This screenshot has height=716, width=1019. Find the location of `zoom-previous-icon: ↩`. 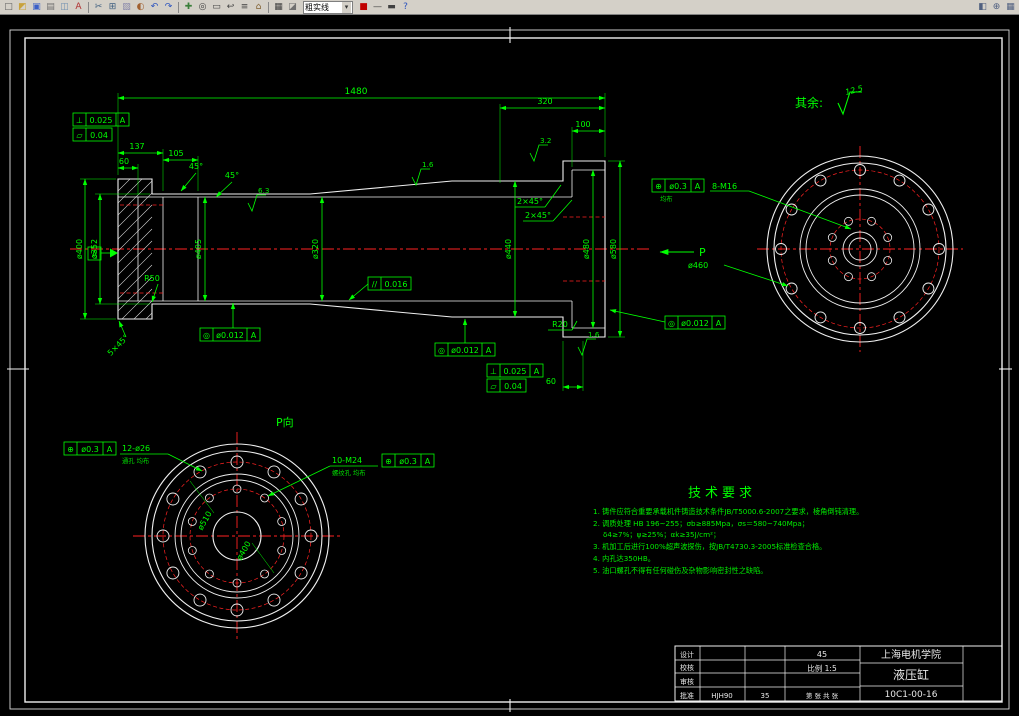

zoom-previous-icon: ↩ is located at coordinates (230, 7).